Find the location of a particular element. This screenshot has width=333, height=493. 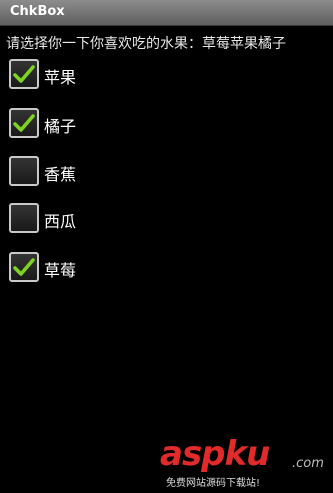

checkbox-label: 橘子 is located at coordinates (60, 126).